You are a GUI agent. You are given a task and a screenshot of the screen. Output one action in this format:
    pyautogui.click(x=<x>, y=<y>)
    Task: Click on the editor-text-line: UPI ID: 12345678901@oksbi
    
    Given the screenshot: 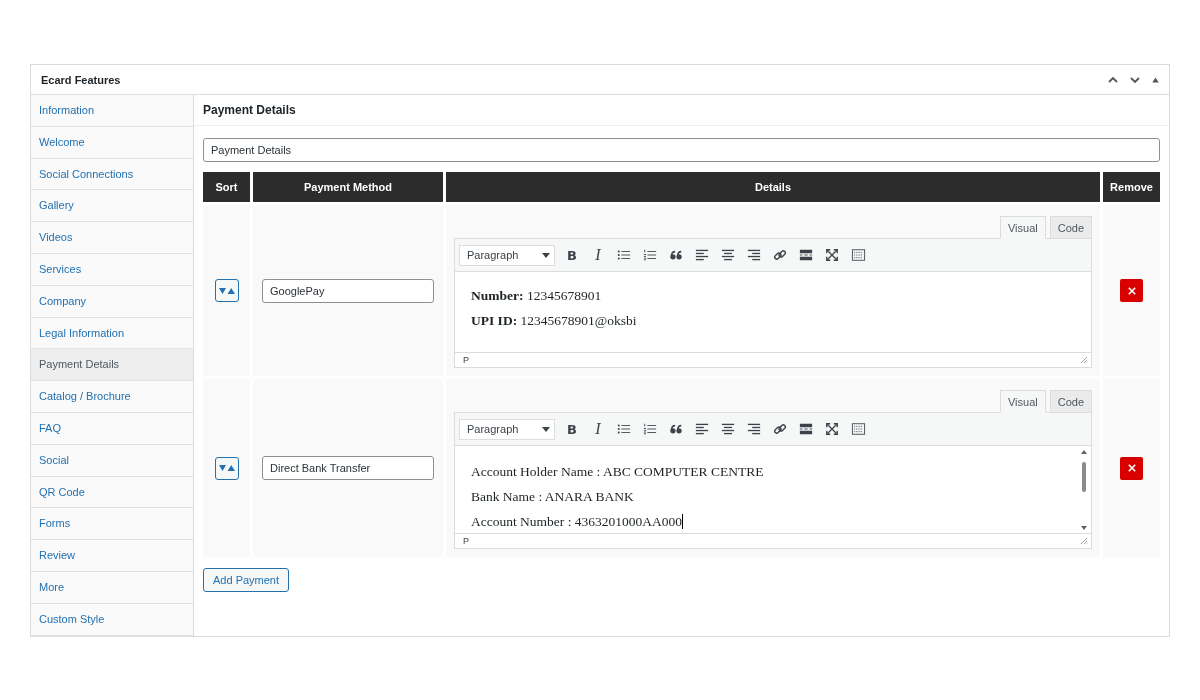 What is the action you would take?
    pyautogui.click(x=554, y=321)
    